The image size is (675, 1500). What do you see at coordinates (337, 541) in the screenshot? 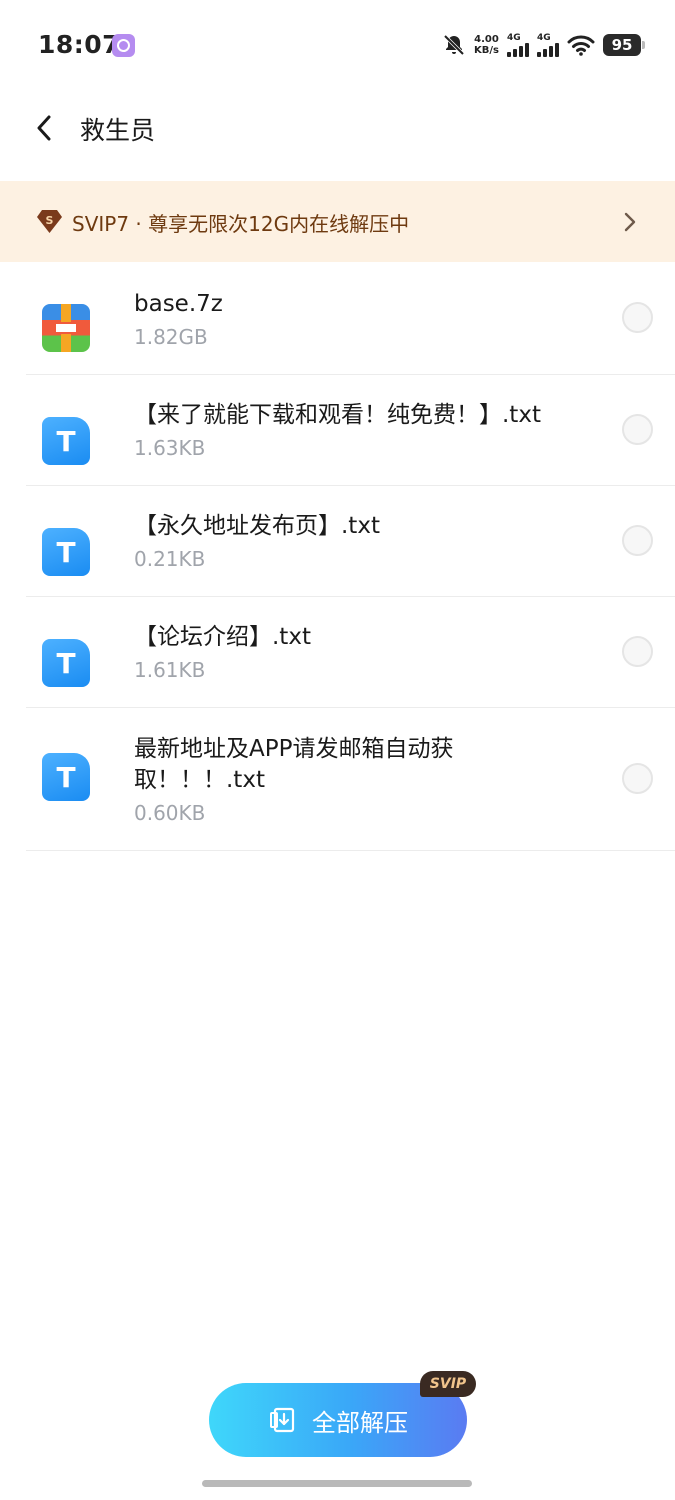
I see `file-row: T 【永久地址发布页】.txt 0.21KB` at bounding box center [337, 541].